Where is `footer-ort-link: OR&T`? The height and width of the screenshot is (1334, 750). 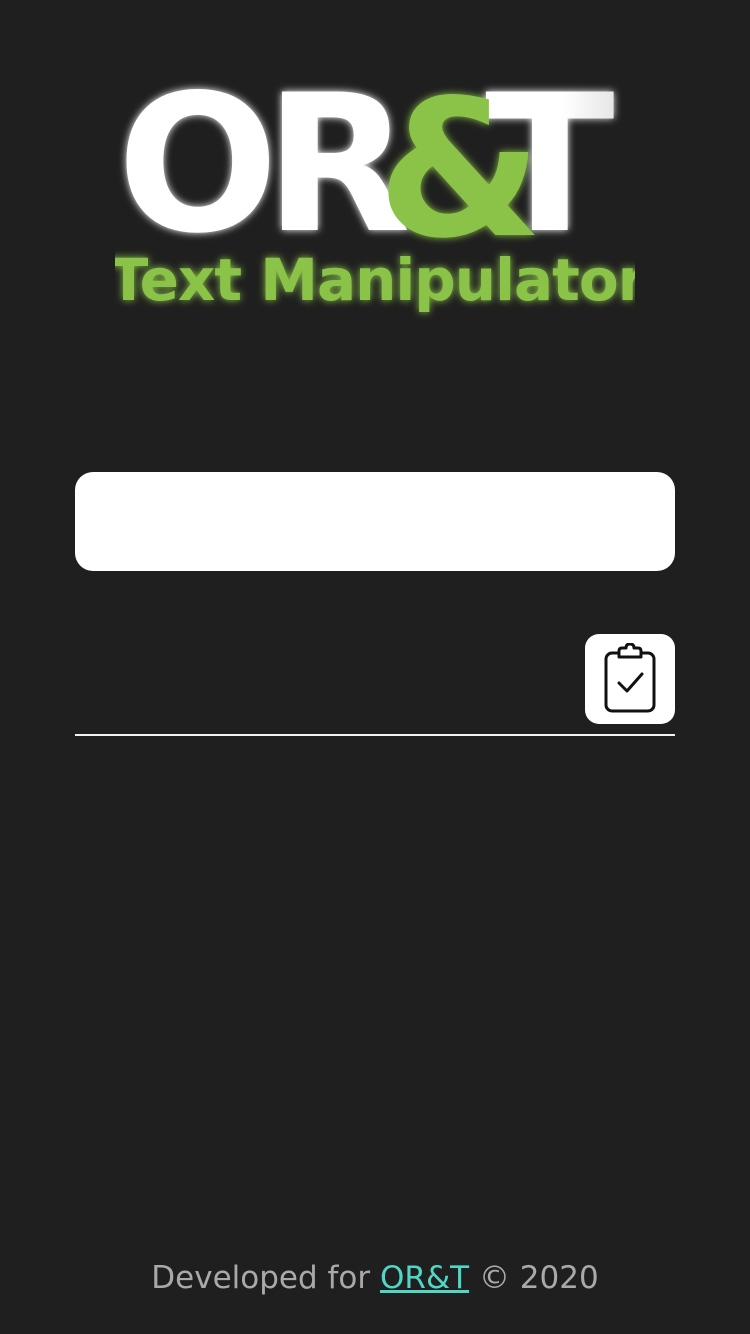 footer-ort-link: OR&T is located at coordinates (424, 1278).